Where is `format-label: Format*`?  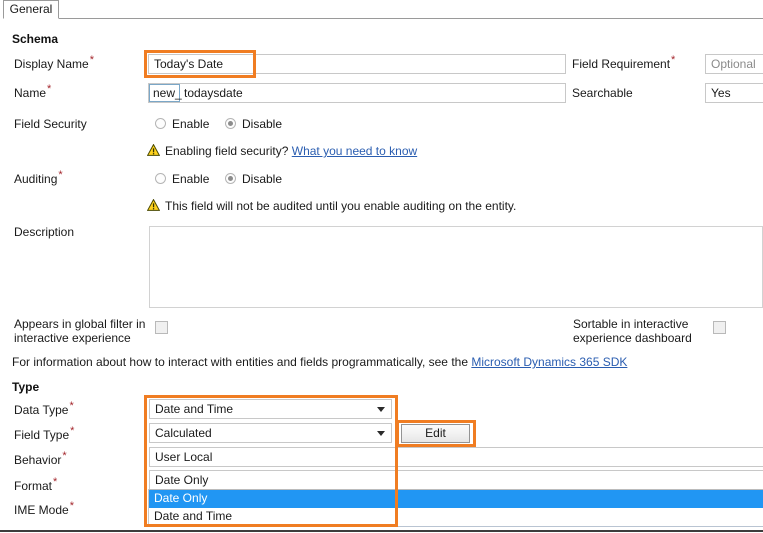 format-label: Format* is located at coordinates (36, 485).